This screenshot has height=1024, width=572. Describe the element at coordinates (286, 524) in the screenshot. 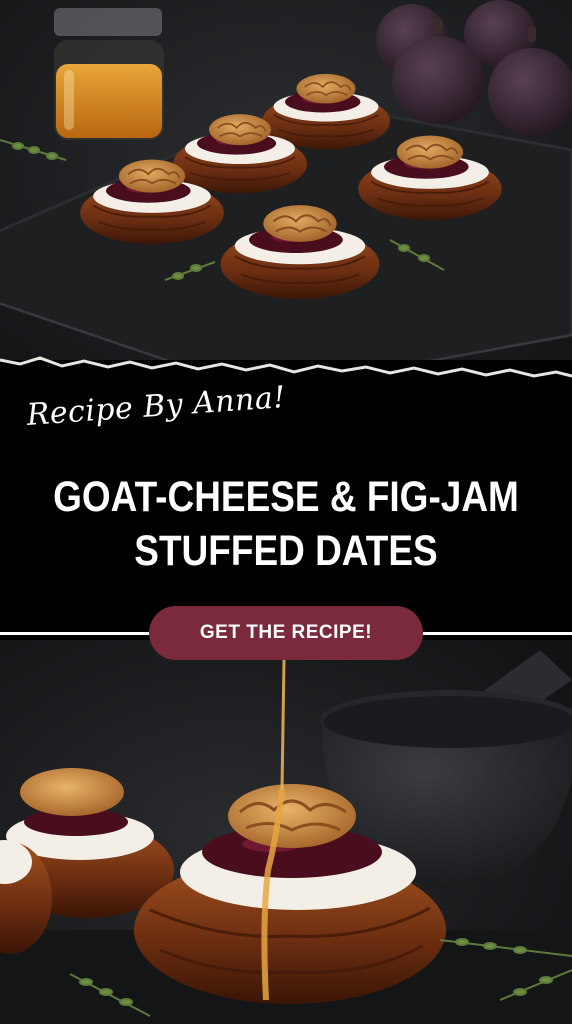

I see `recipe-title: GOAT-CHEESE & FIG-JAM STUFFED DATES` at that location.